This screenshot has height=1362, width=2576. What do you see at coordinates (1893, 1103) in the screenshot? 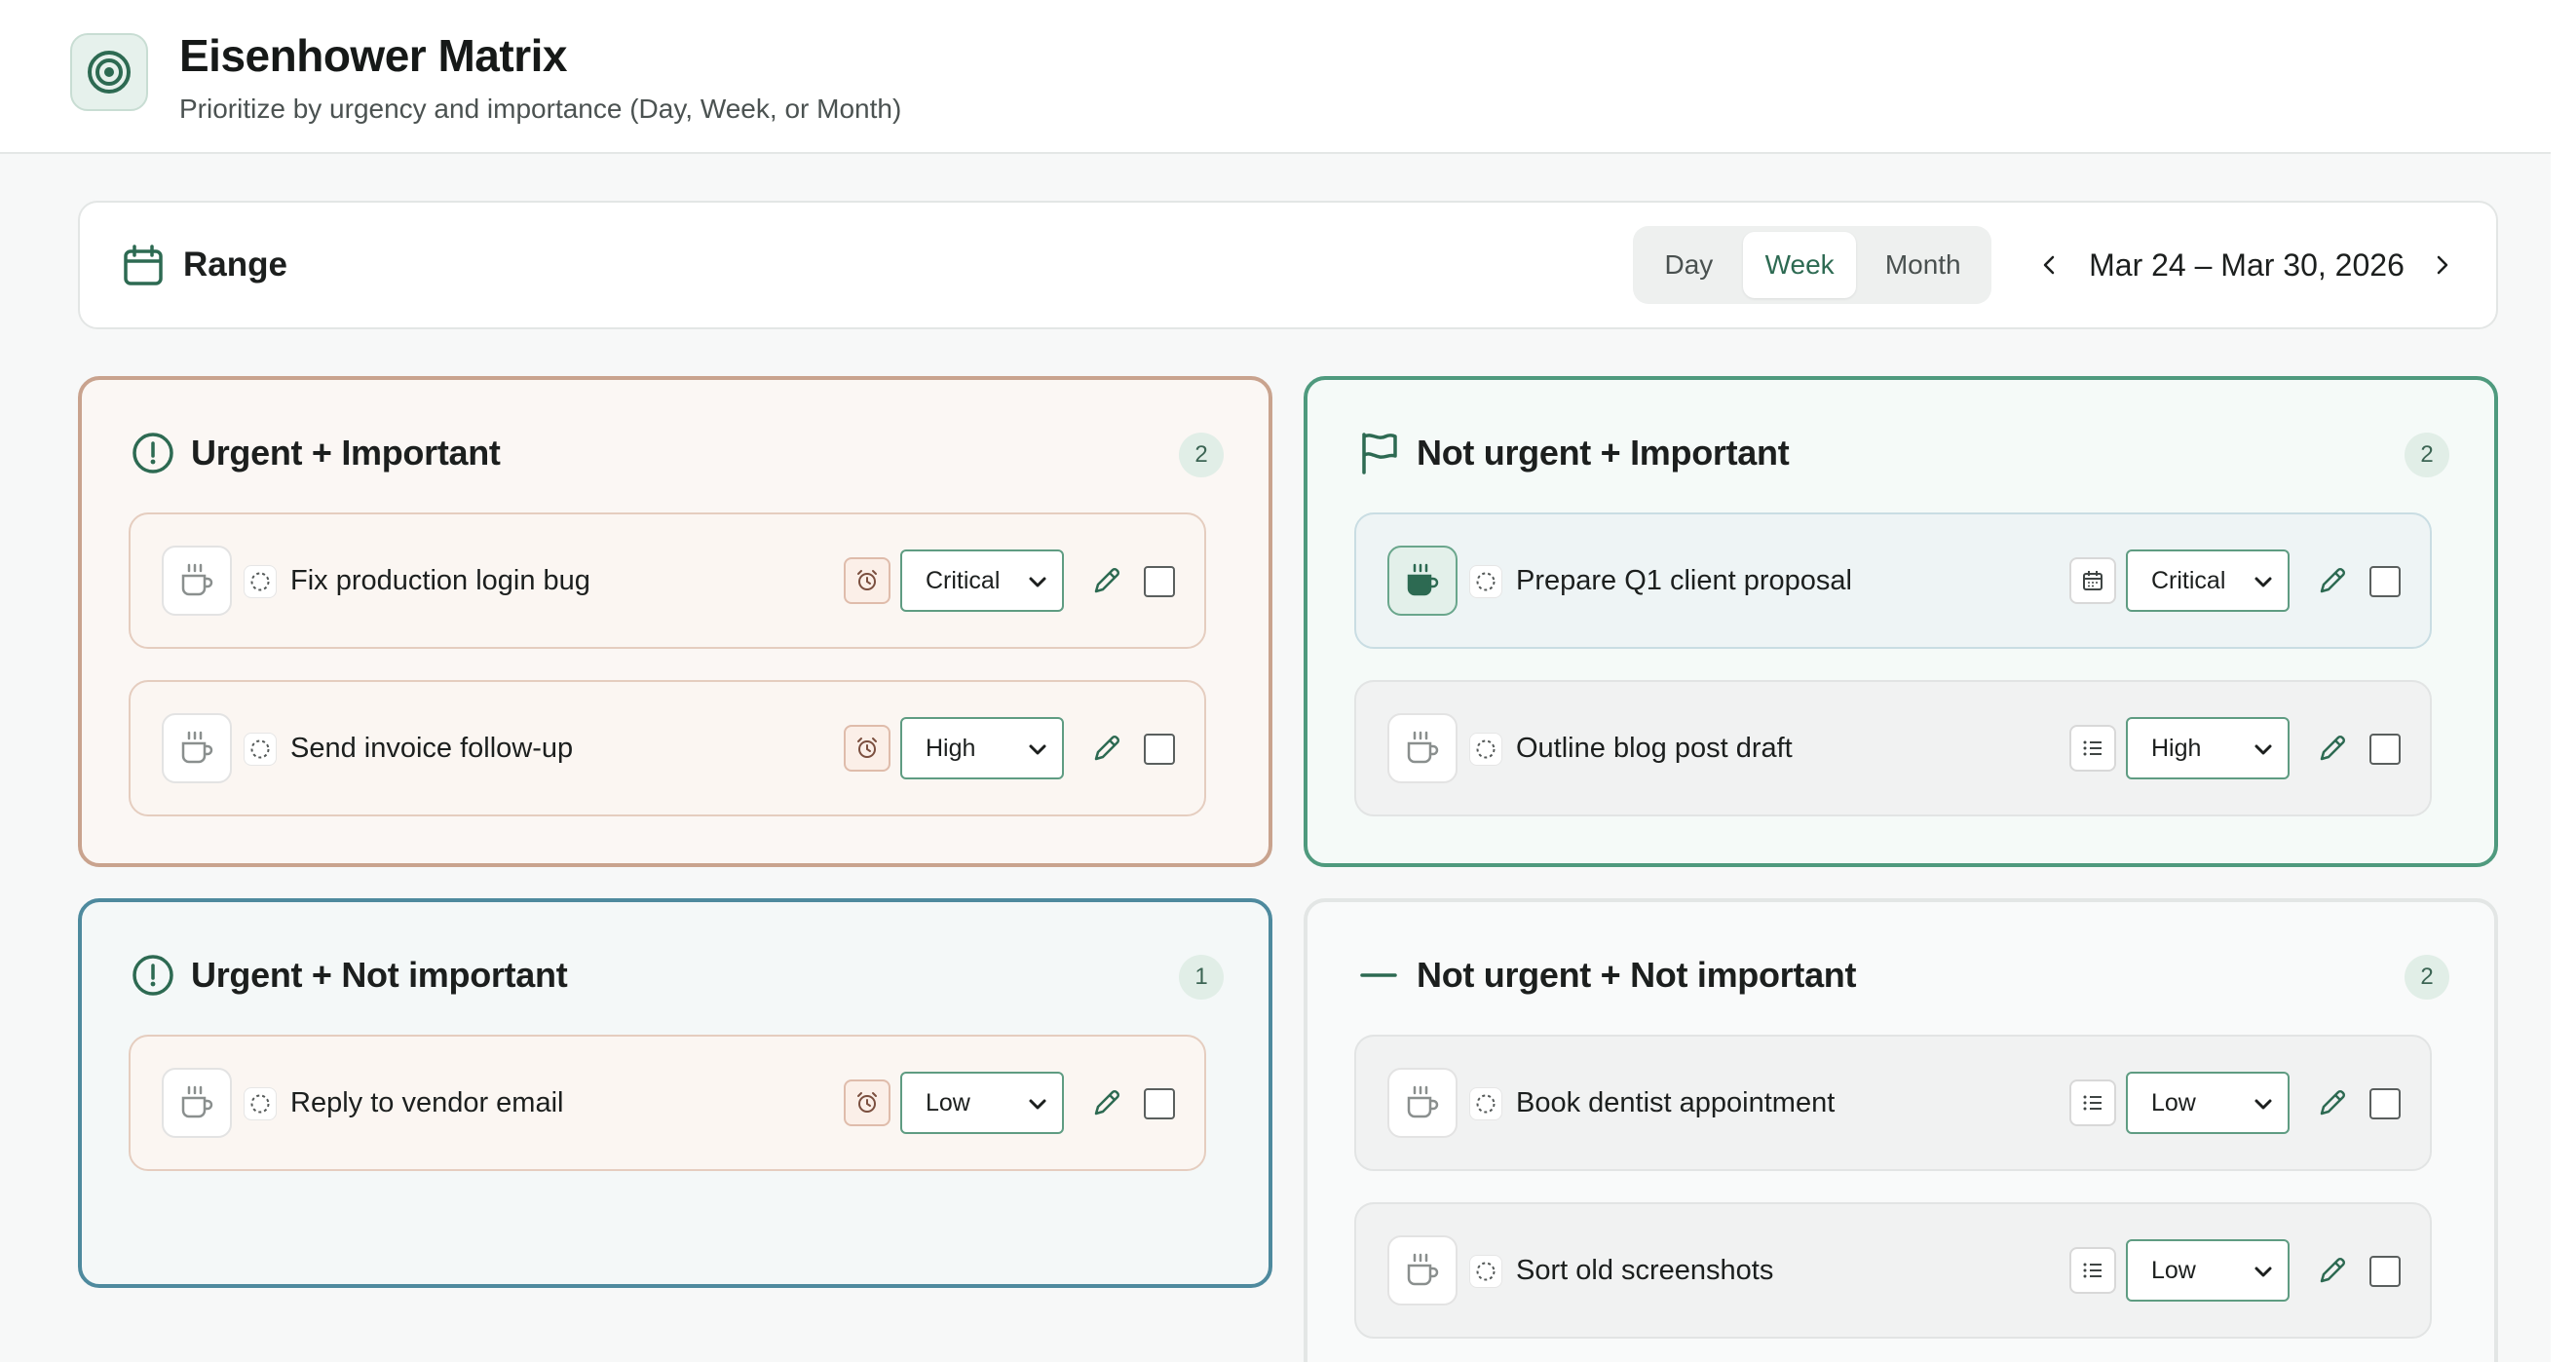
I see `task-card: Book dentist appointment Low` at bounding box center [1893, 1103].